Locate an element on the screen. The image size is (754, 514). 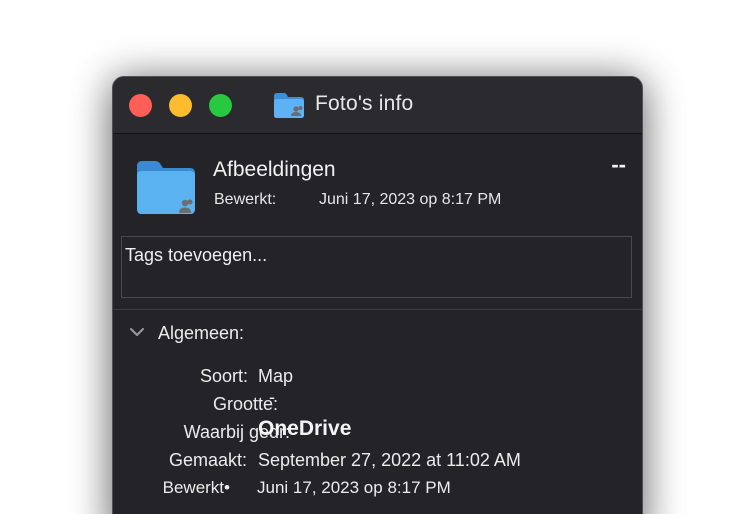
item-size: -- is located at coordinates (618, 164).